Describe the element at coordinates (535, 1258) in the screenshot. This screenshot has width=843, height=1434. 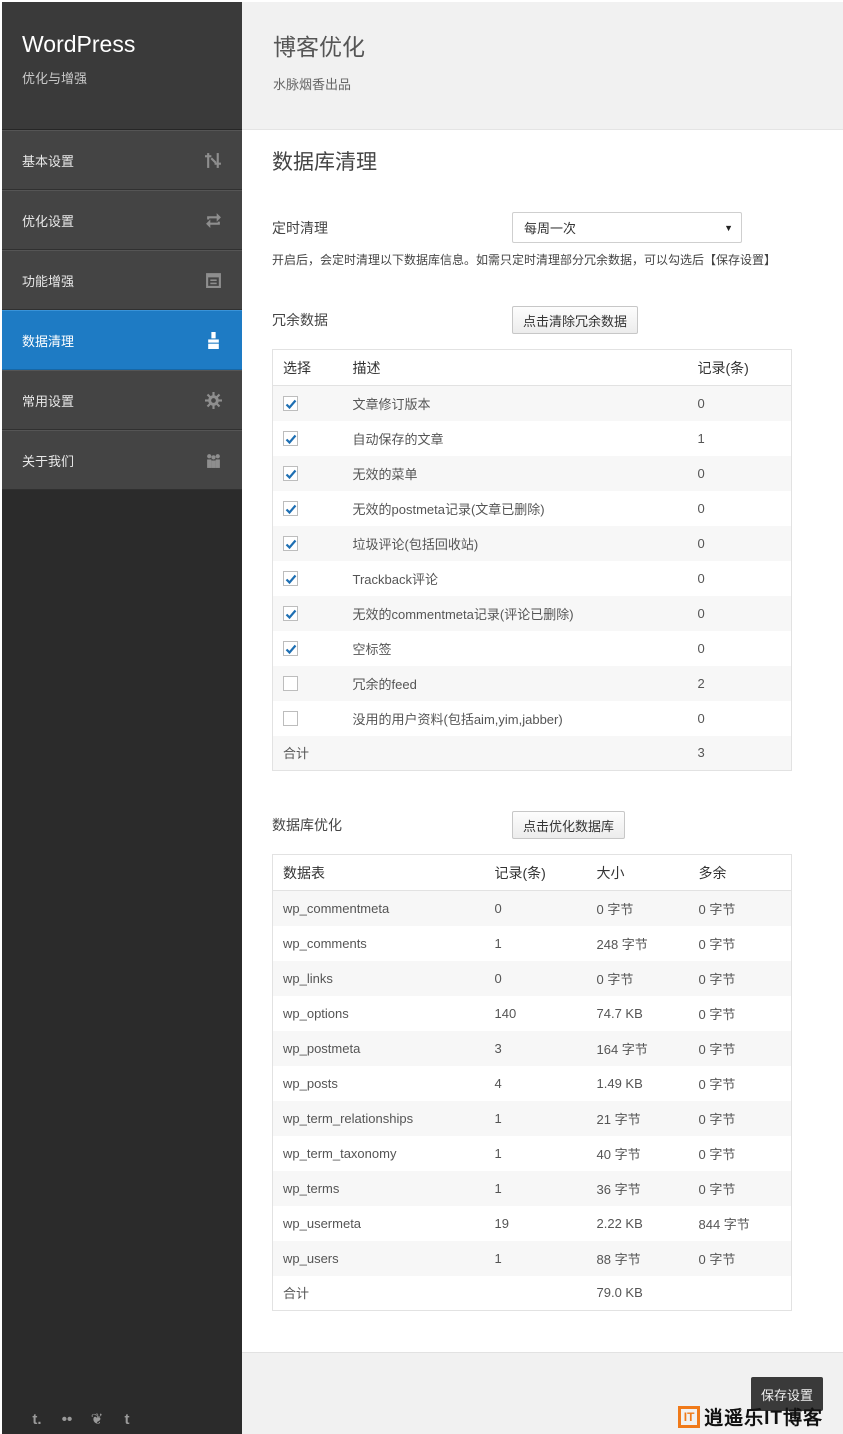
I see `records-cell: 1` at that location.